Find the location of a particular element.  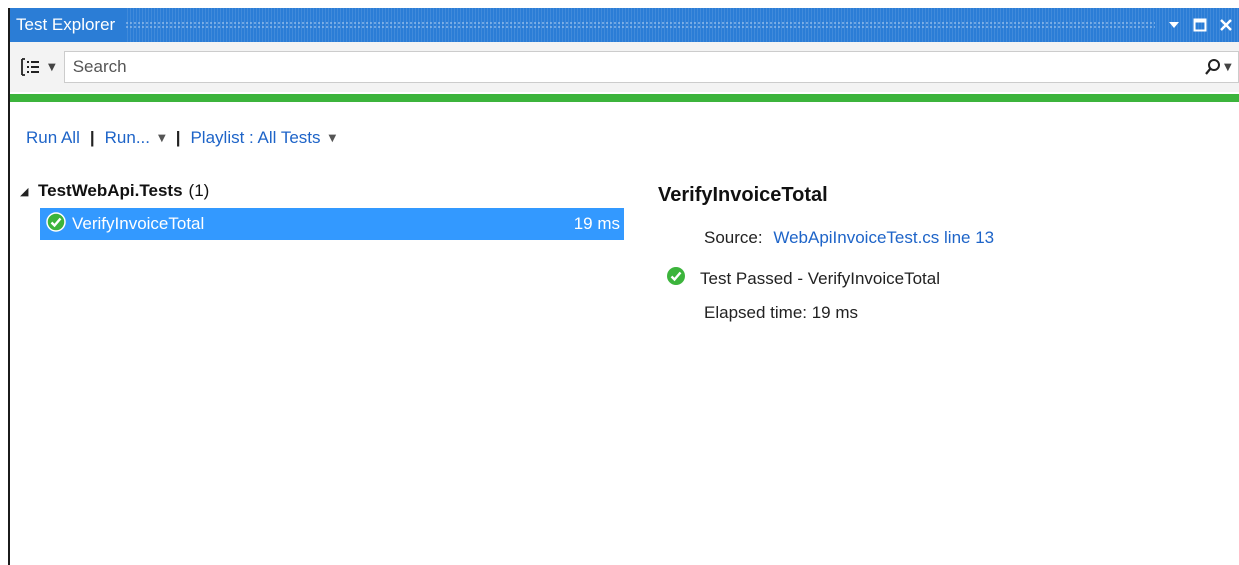

elapsed-time: Elapsed time: 19 ms is located at coordinates (781, 312).